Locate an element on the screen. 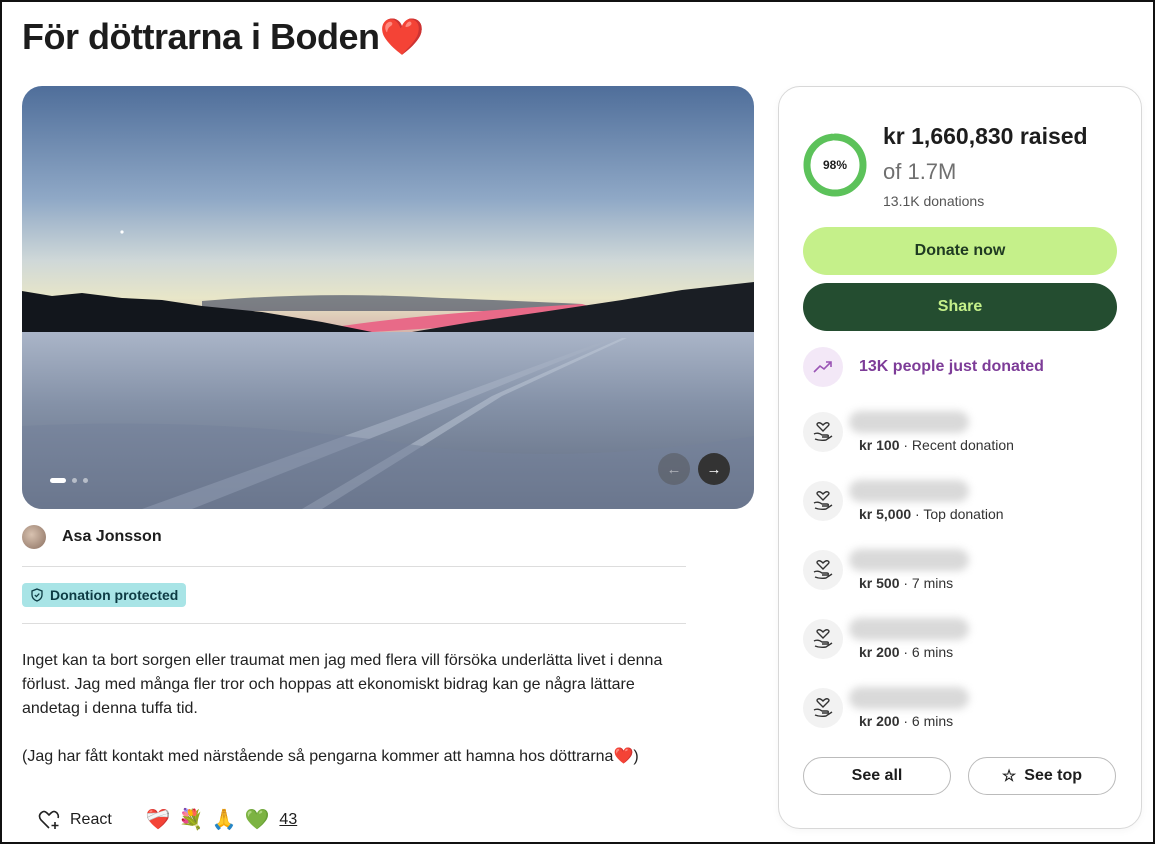 The image size is (1155, 844). amount-raised: kr 1,660,830 raised is located at coordinates (985, 136).